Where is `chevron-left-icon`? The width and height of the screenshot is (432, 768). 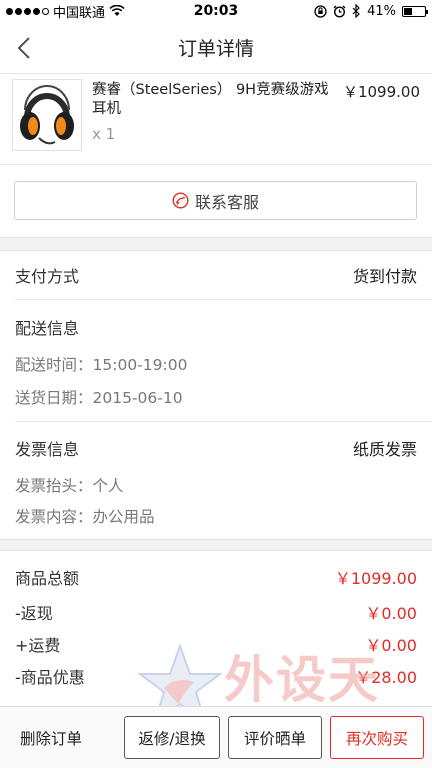
chevron-left-icon is located at coordinates (25, 48).